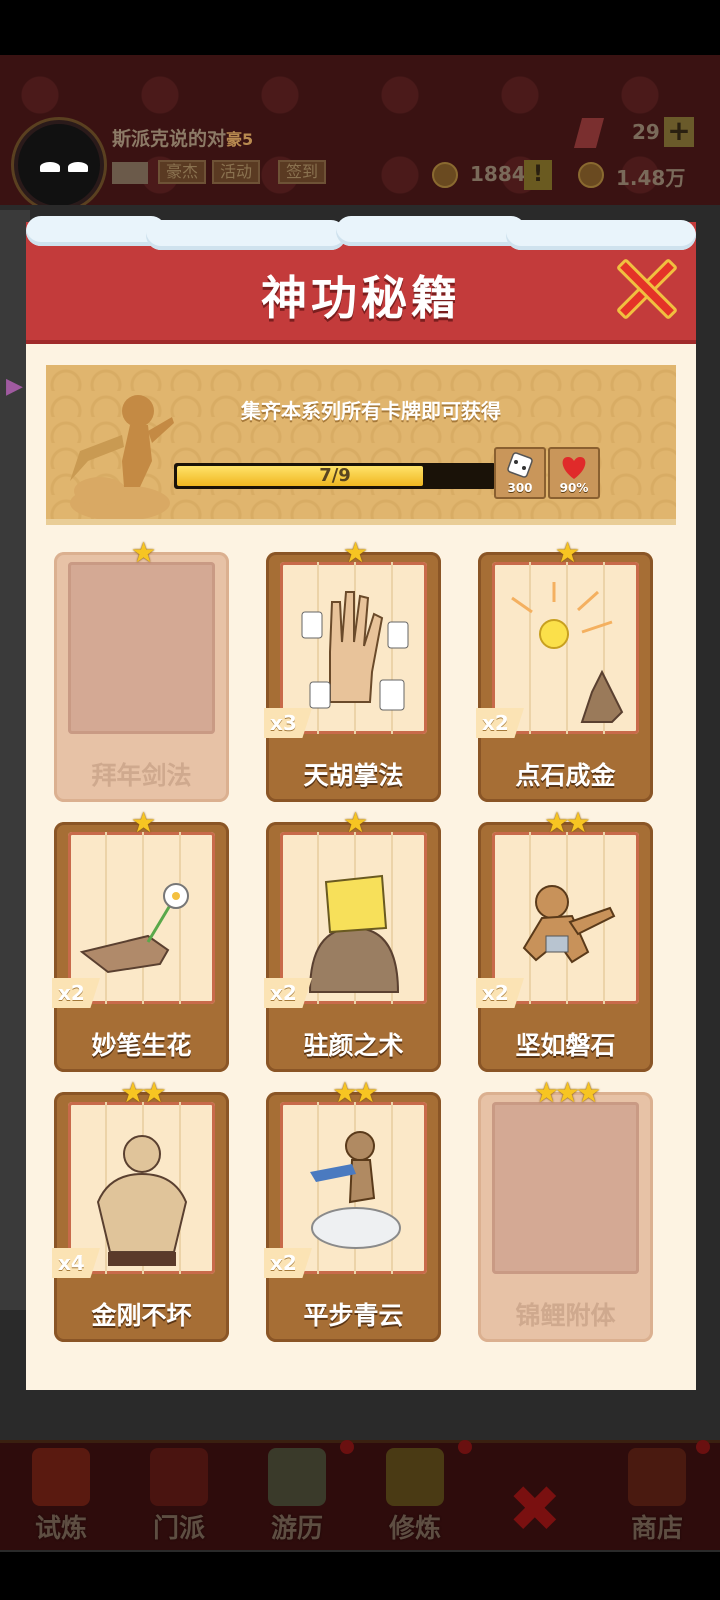  Describe the element at coordinates (567, 1092) in the screenshot. I see `star-rating: ★★★` at that location.